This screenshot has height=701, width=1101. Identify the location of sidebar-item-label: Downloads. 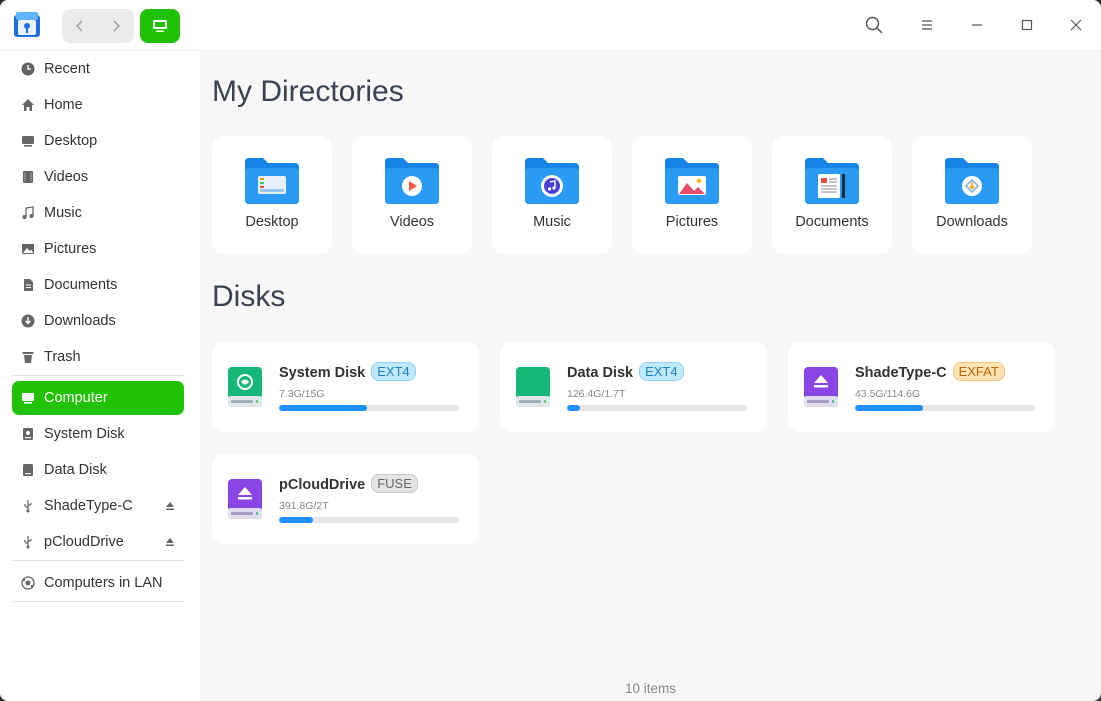
(80, 321).